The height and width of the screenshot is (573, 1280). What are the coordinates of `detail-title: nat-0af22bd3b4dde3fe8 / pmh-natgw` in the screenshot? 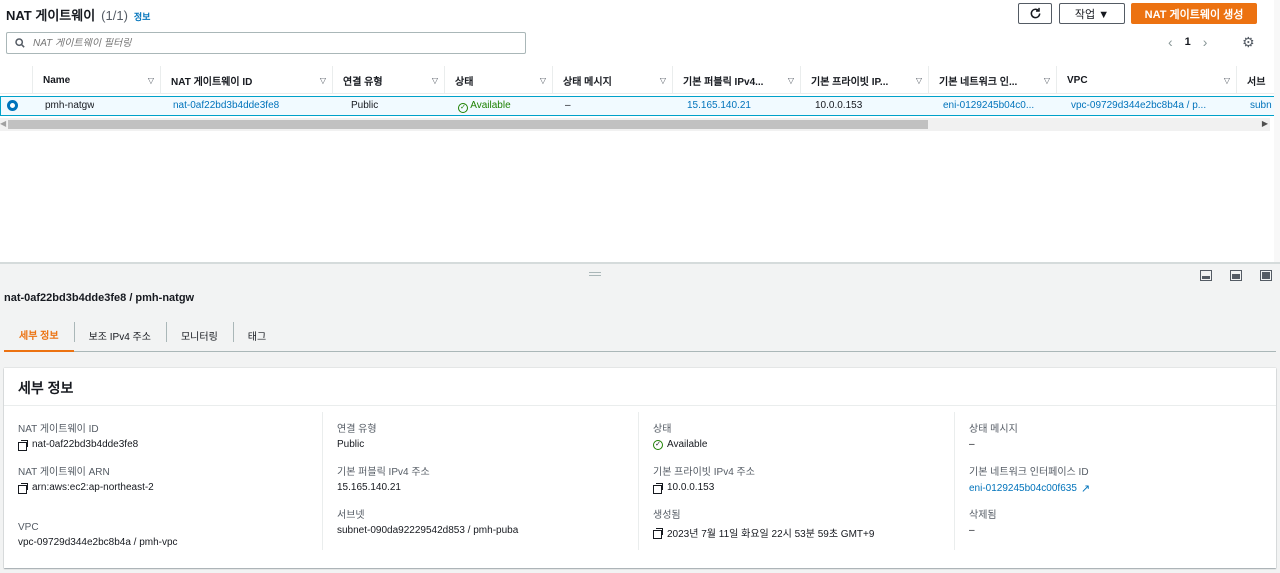 It's located at (99, 298).